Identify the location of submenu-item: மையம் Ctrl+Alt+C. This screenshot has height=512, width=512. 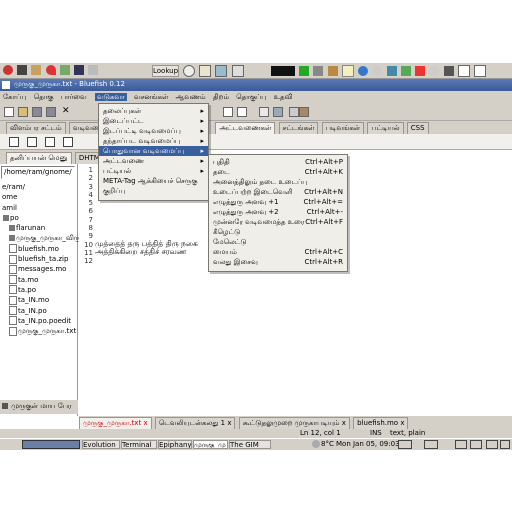
(278, 252).